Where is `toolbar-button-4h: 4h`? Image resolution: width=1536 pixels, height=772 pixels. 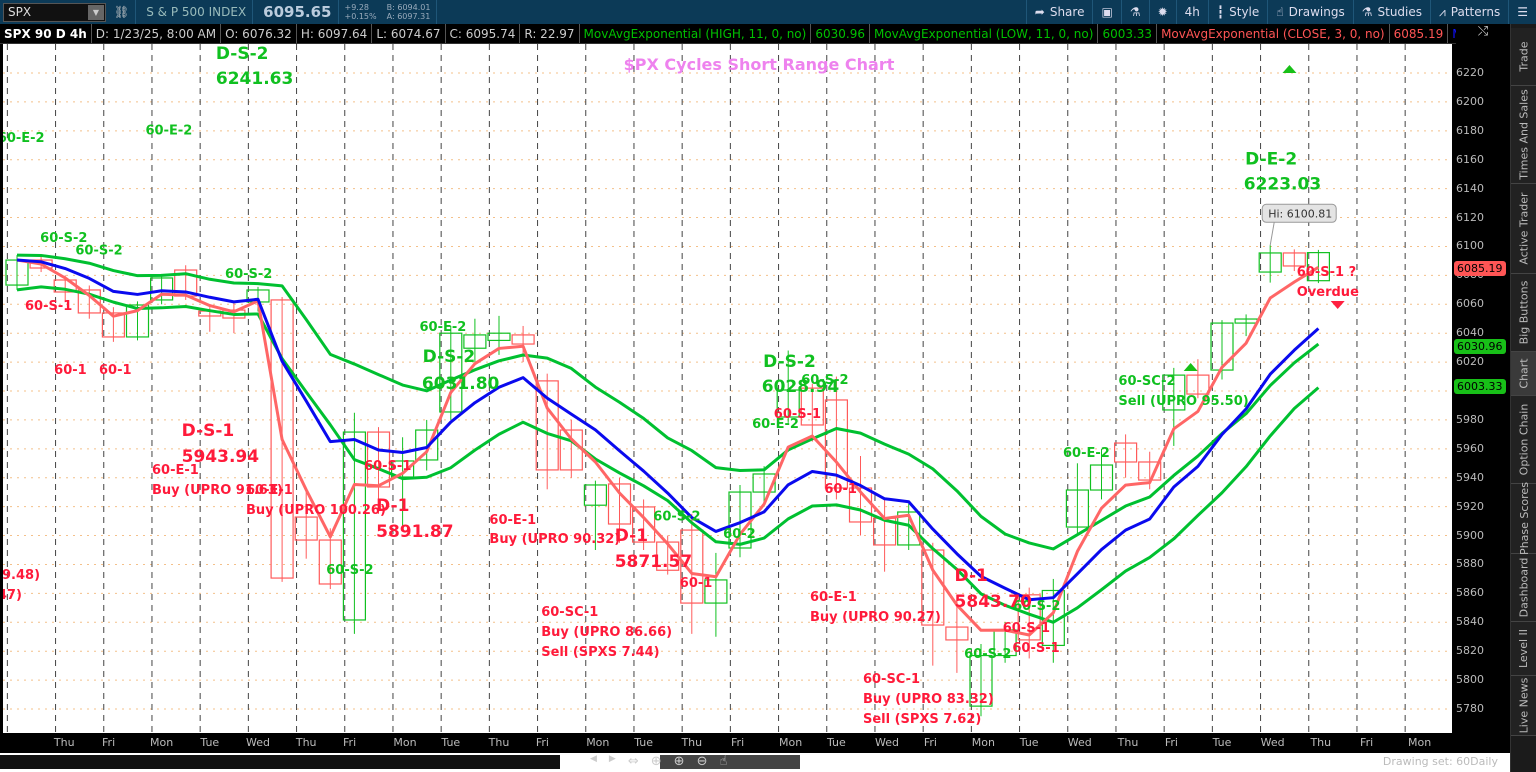 toolbar-button-4h: 4h is located at coordinates (1191, 12).